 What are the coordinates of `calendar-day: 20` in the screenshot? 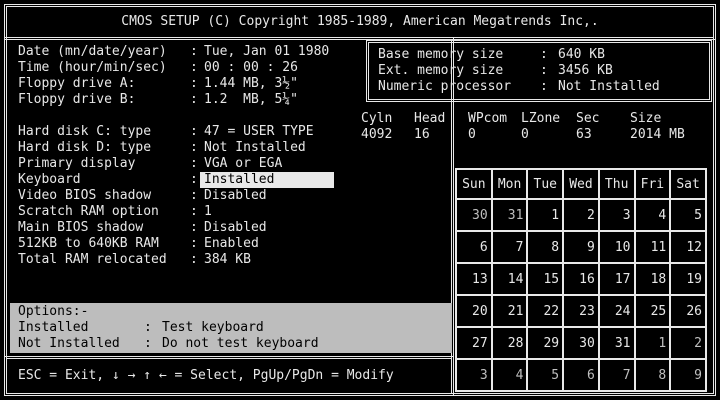 It's located at (474, 311).